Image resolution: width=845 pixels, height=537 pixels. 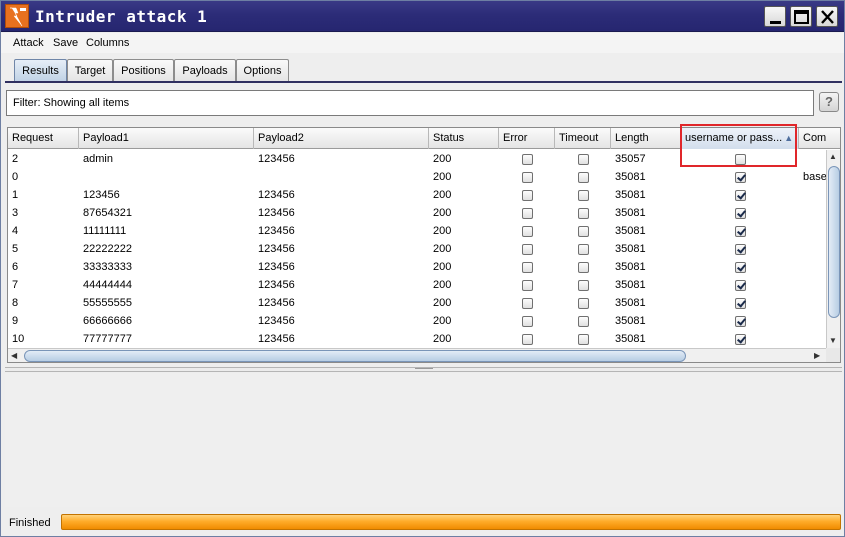 What do you see at coordinates (40, 71) in the screenshot?
I see `tab-results: Results` at bounding box center [40, 71].